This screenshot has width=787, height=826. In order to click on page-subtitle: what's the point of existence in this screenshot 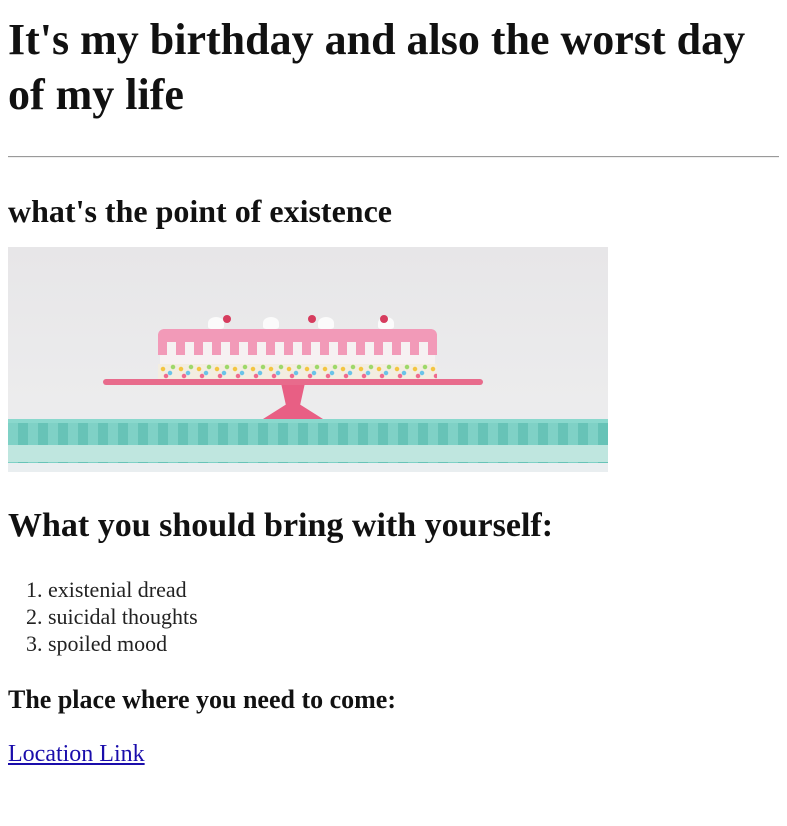, I will do `click(200, 211)`.